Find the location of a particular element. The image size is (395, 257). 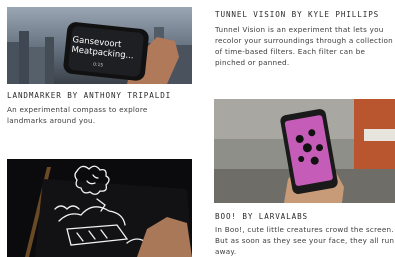

phone-overlay-sub: 0:15 is located at coordinates (98, 65).